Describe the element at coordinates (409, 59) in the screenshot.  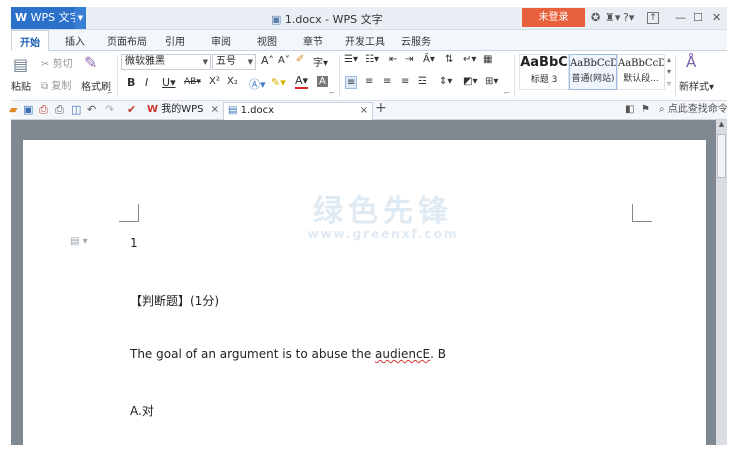
I see `increase-indent-icon: ⇥` at that location.